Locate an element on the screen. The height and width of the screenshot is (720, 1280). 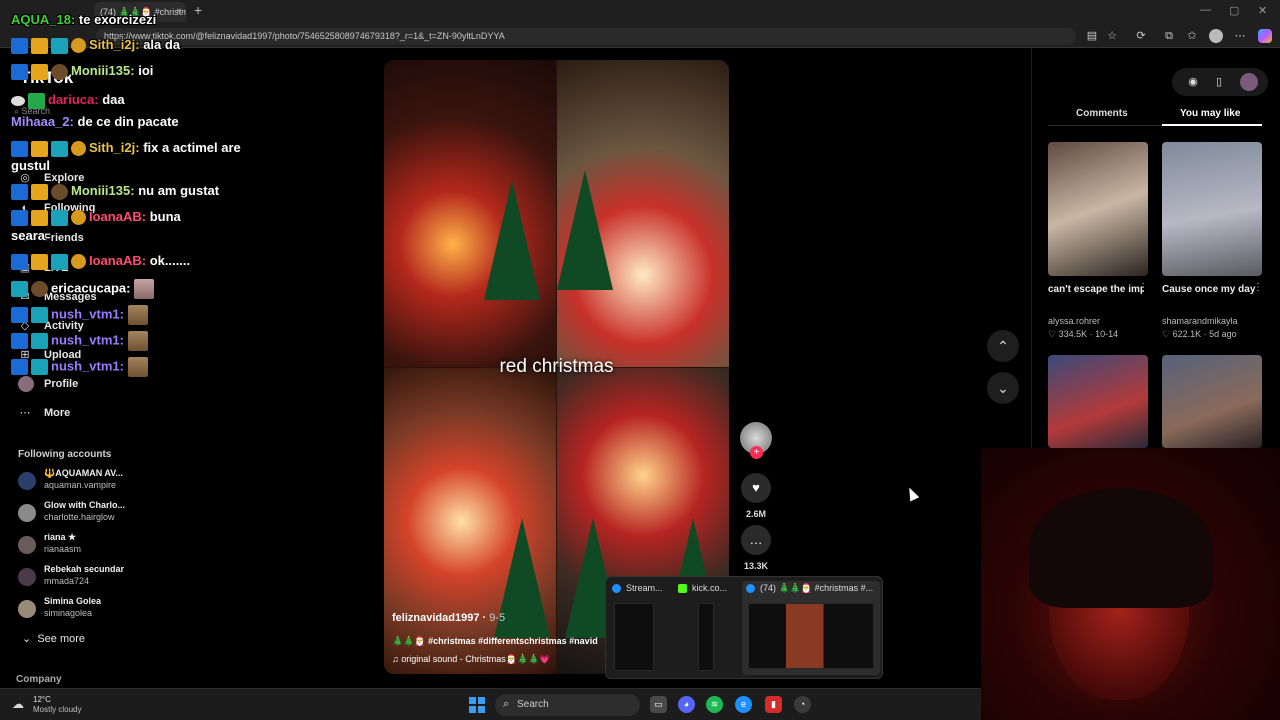
nav-explore: ◎ Explore is located at coordinates (51, 178).